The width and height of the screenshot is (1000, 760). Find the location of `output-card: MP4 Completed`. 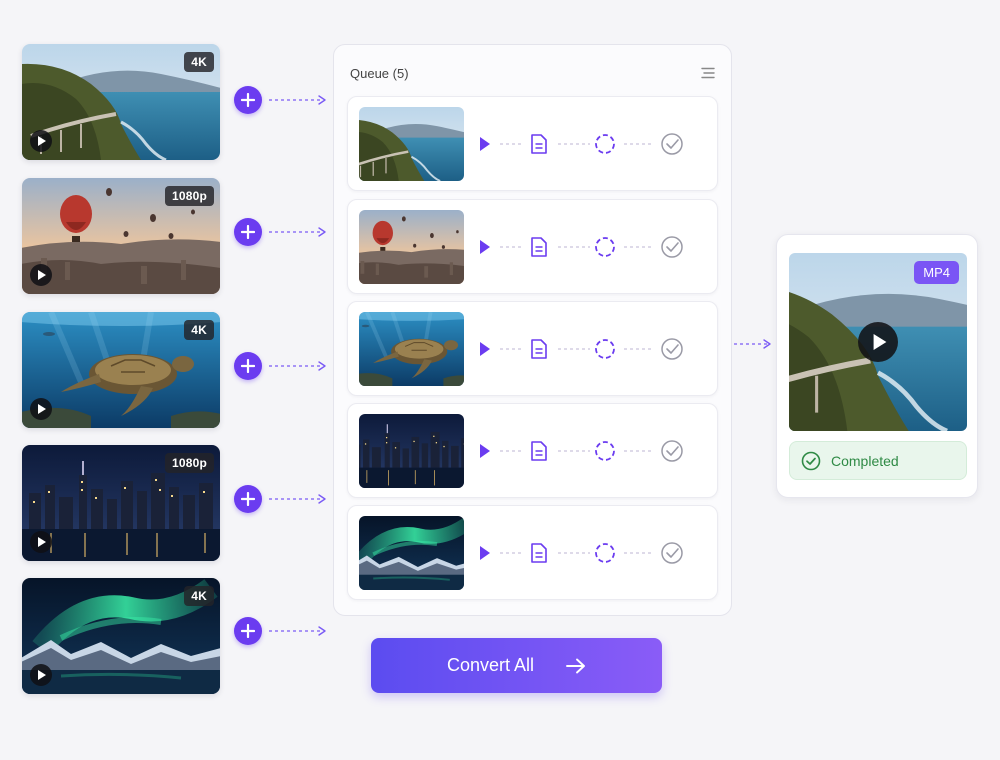

output-card: MP4 Completed is located at coordinates (877, 366).